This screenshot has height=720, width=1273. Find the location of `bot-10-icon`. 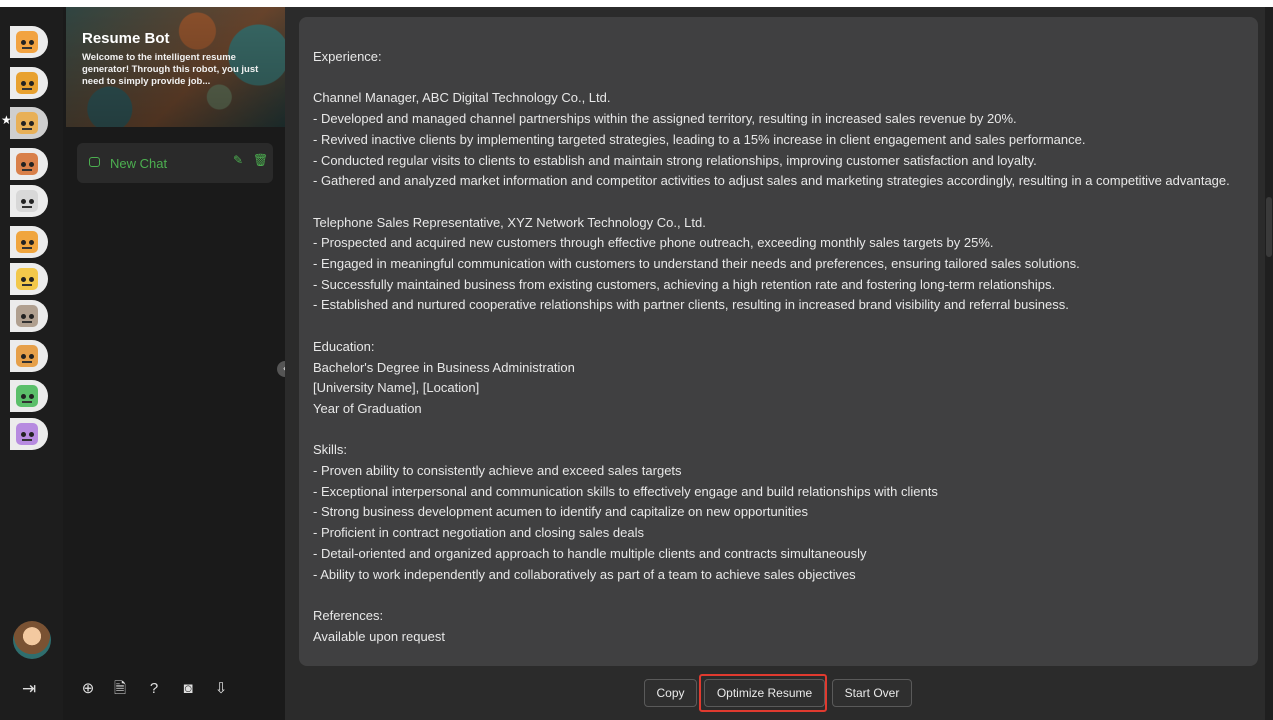

bot-10-icon is located at coordinates (29, 396).